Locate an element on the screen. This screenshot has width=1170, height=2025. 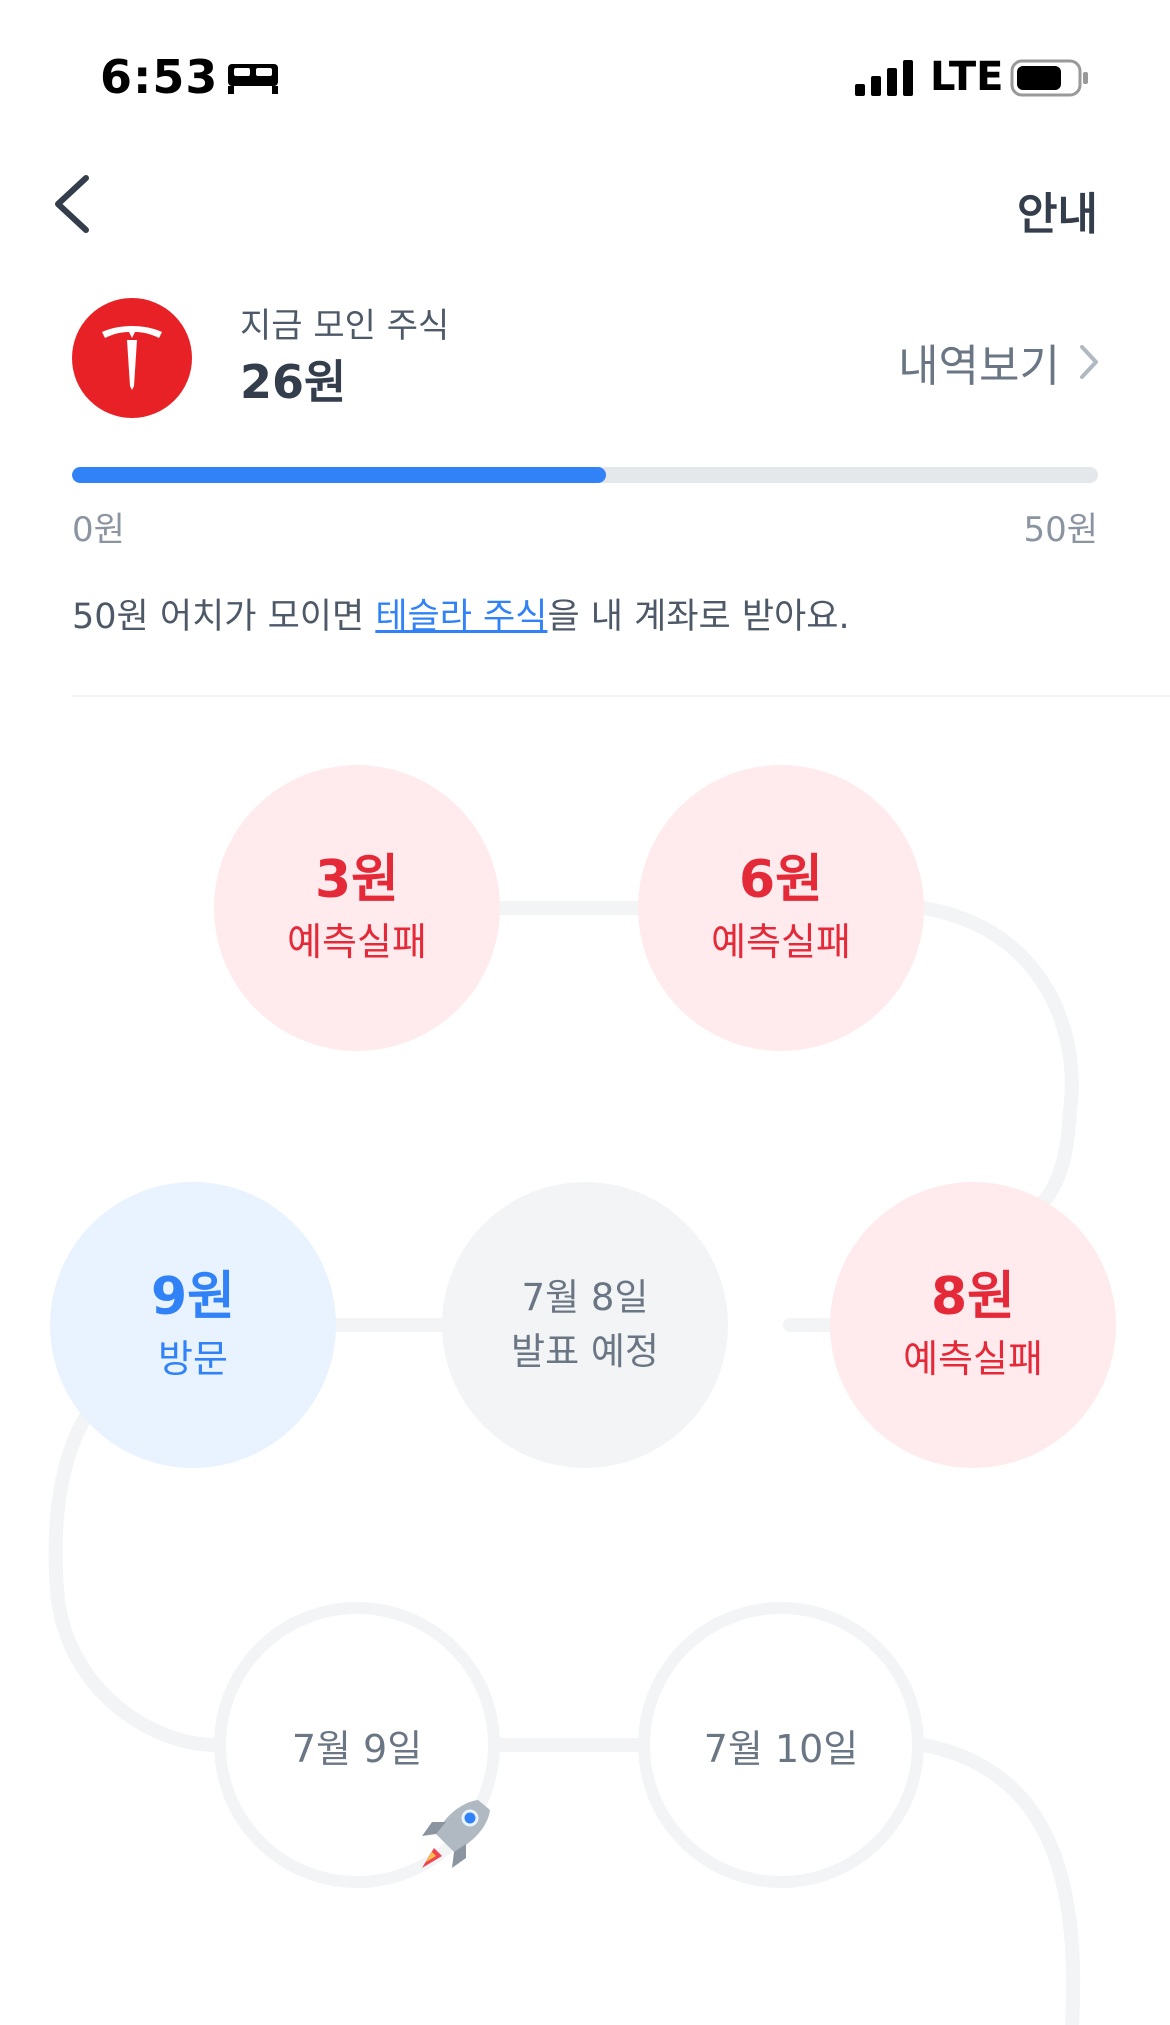
node-date: 7월 8일 is located at coordinates (585, 1298).